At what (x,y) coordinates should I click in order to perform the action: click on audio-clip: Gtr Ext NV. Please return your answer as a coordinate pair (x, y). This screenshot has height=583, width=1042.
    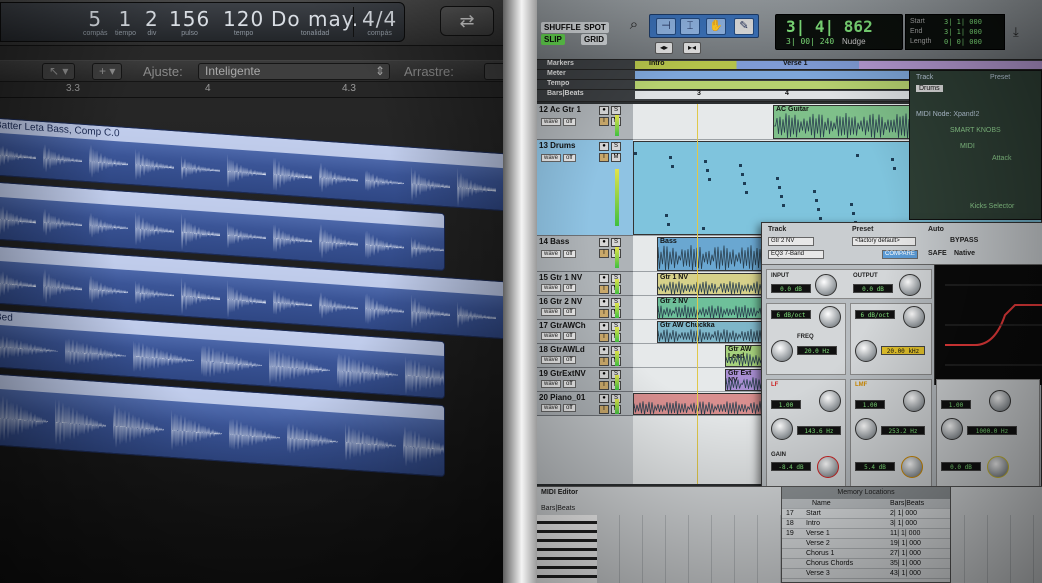
    Looking at the image, I should click on (744, 380).